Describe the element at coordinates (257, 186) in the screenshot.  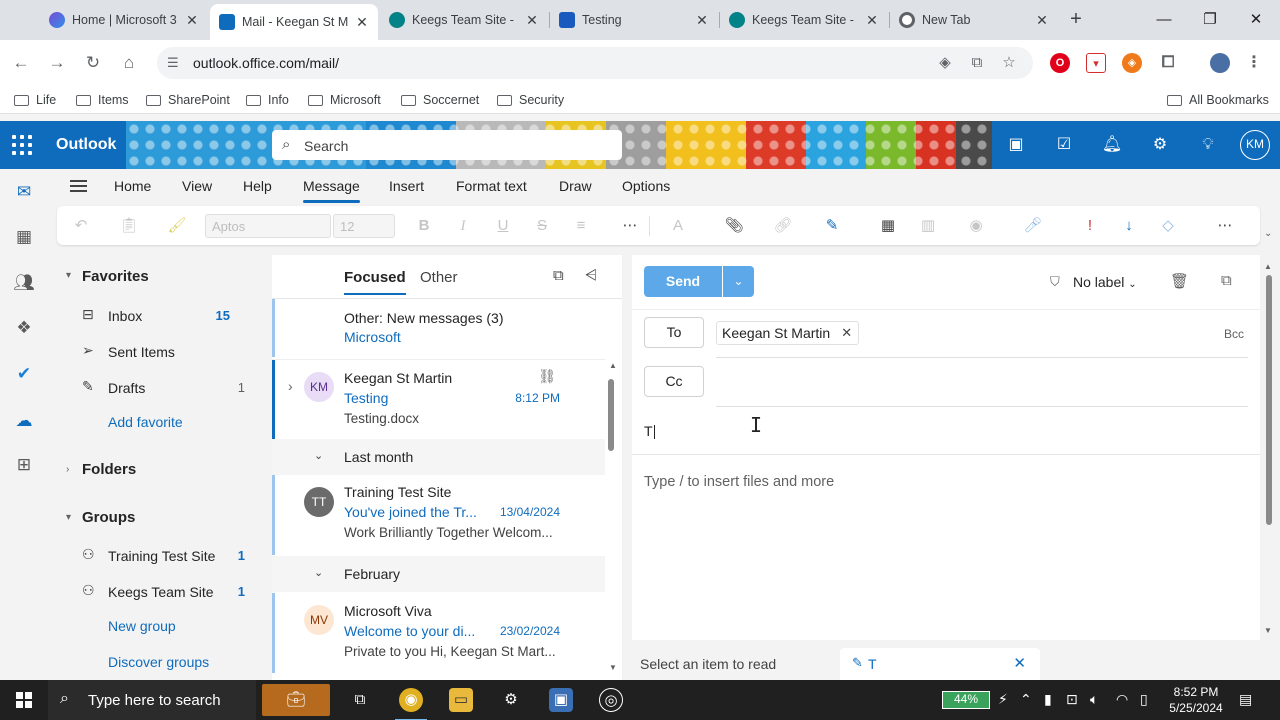
I see `tab-help: Help` at that location.